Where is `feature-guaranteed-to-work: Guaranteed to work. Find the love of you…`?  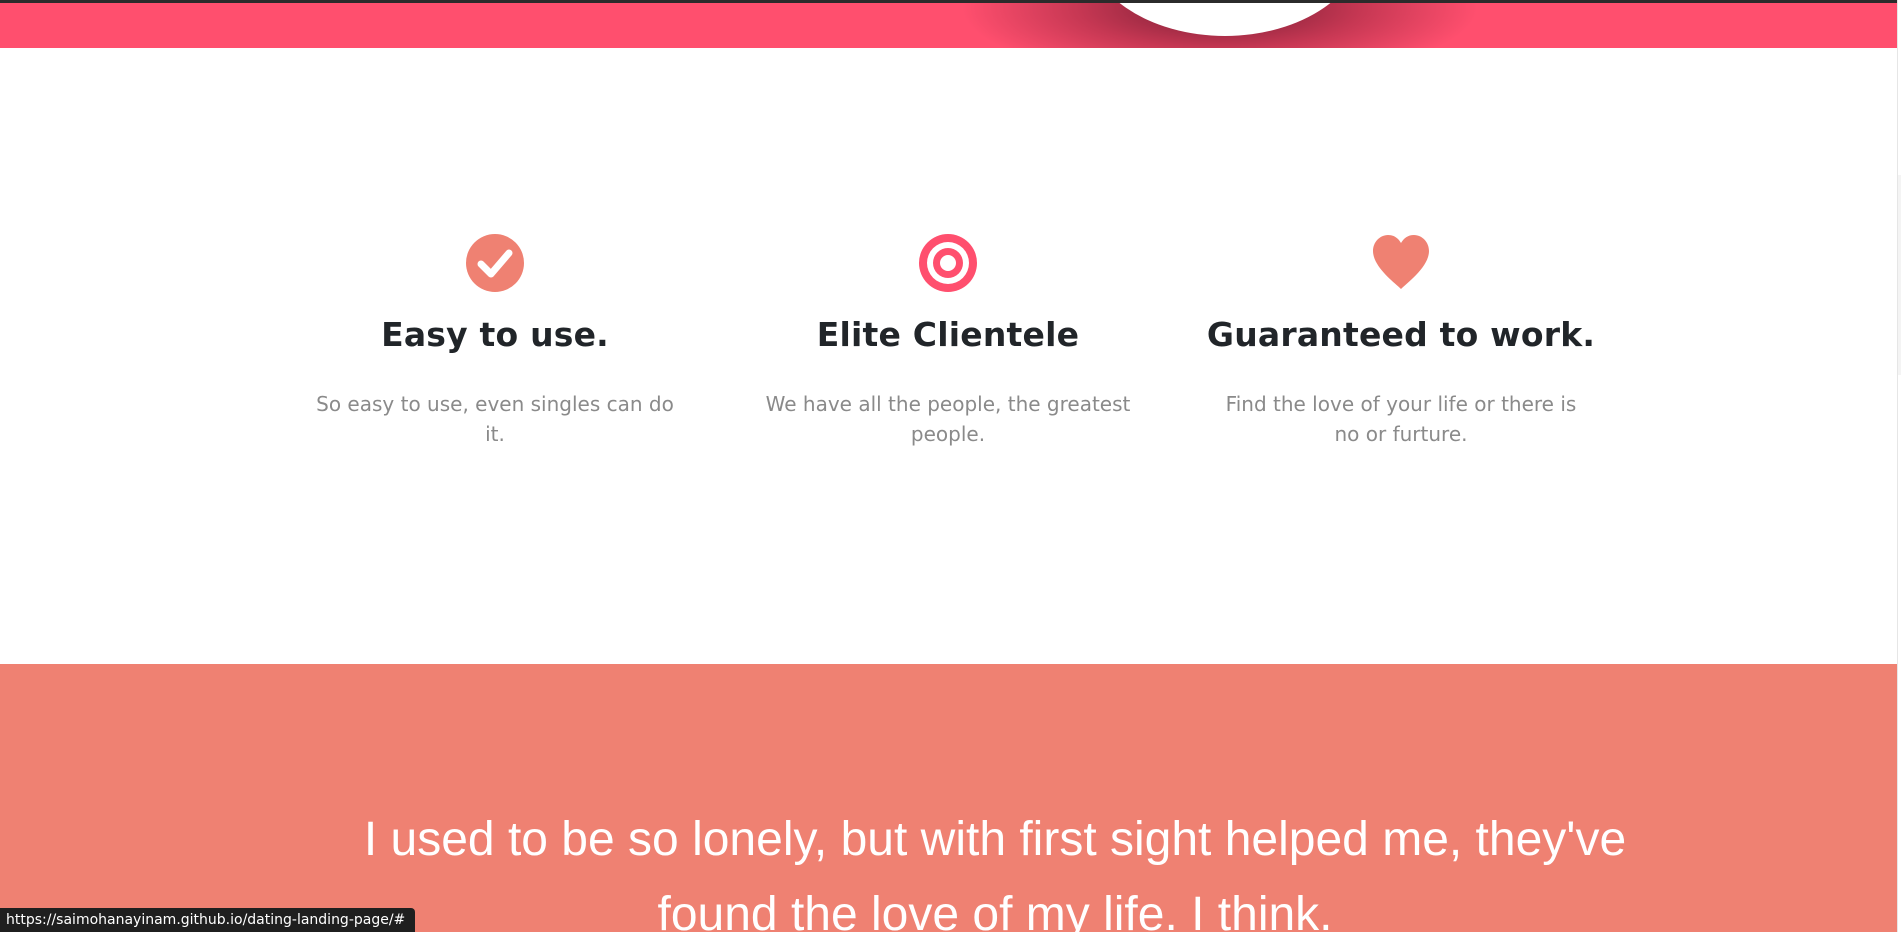 feature-guaranteed-to-work: Guaranteed to work. Find the love of you… is located at coordinates (1401, 341).